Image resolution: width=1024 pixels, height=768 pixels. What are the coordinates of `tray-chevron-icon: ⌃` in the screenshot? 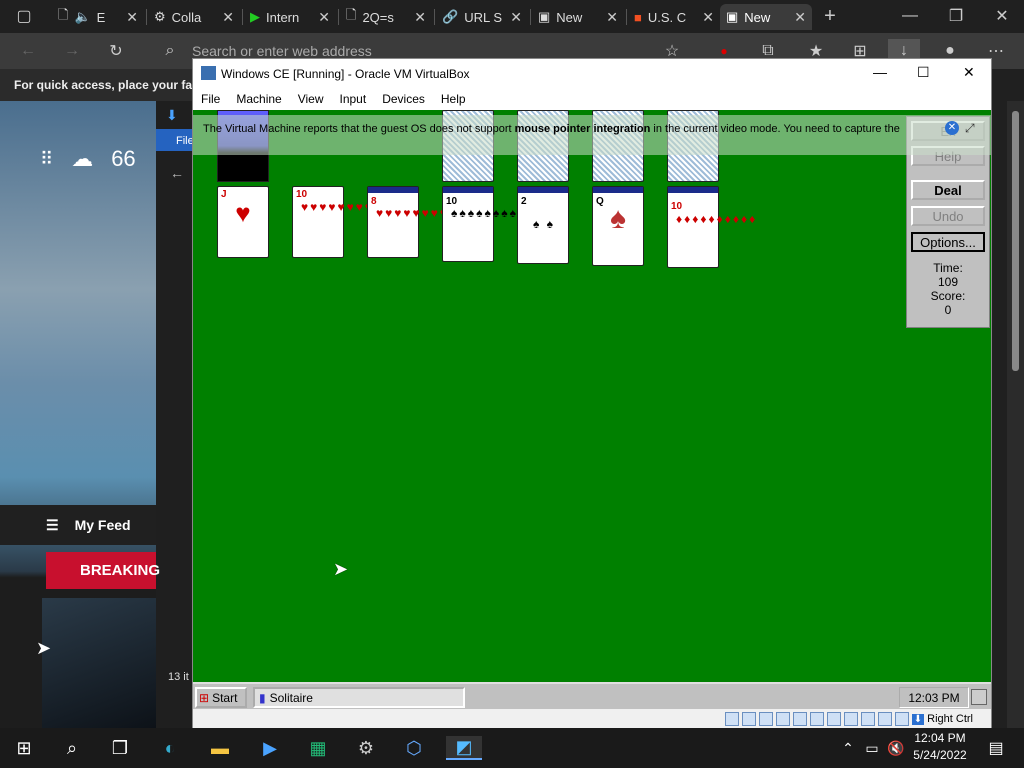 It's located at (848, 748).